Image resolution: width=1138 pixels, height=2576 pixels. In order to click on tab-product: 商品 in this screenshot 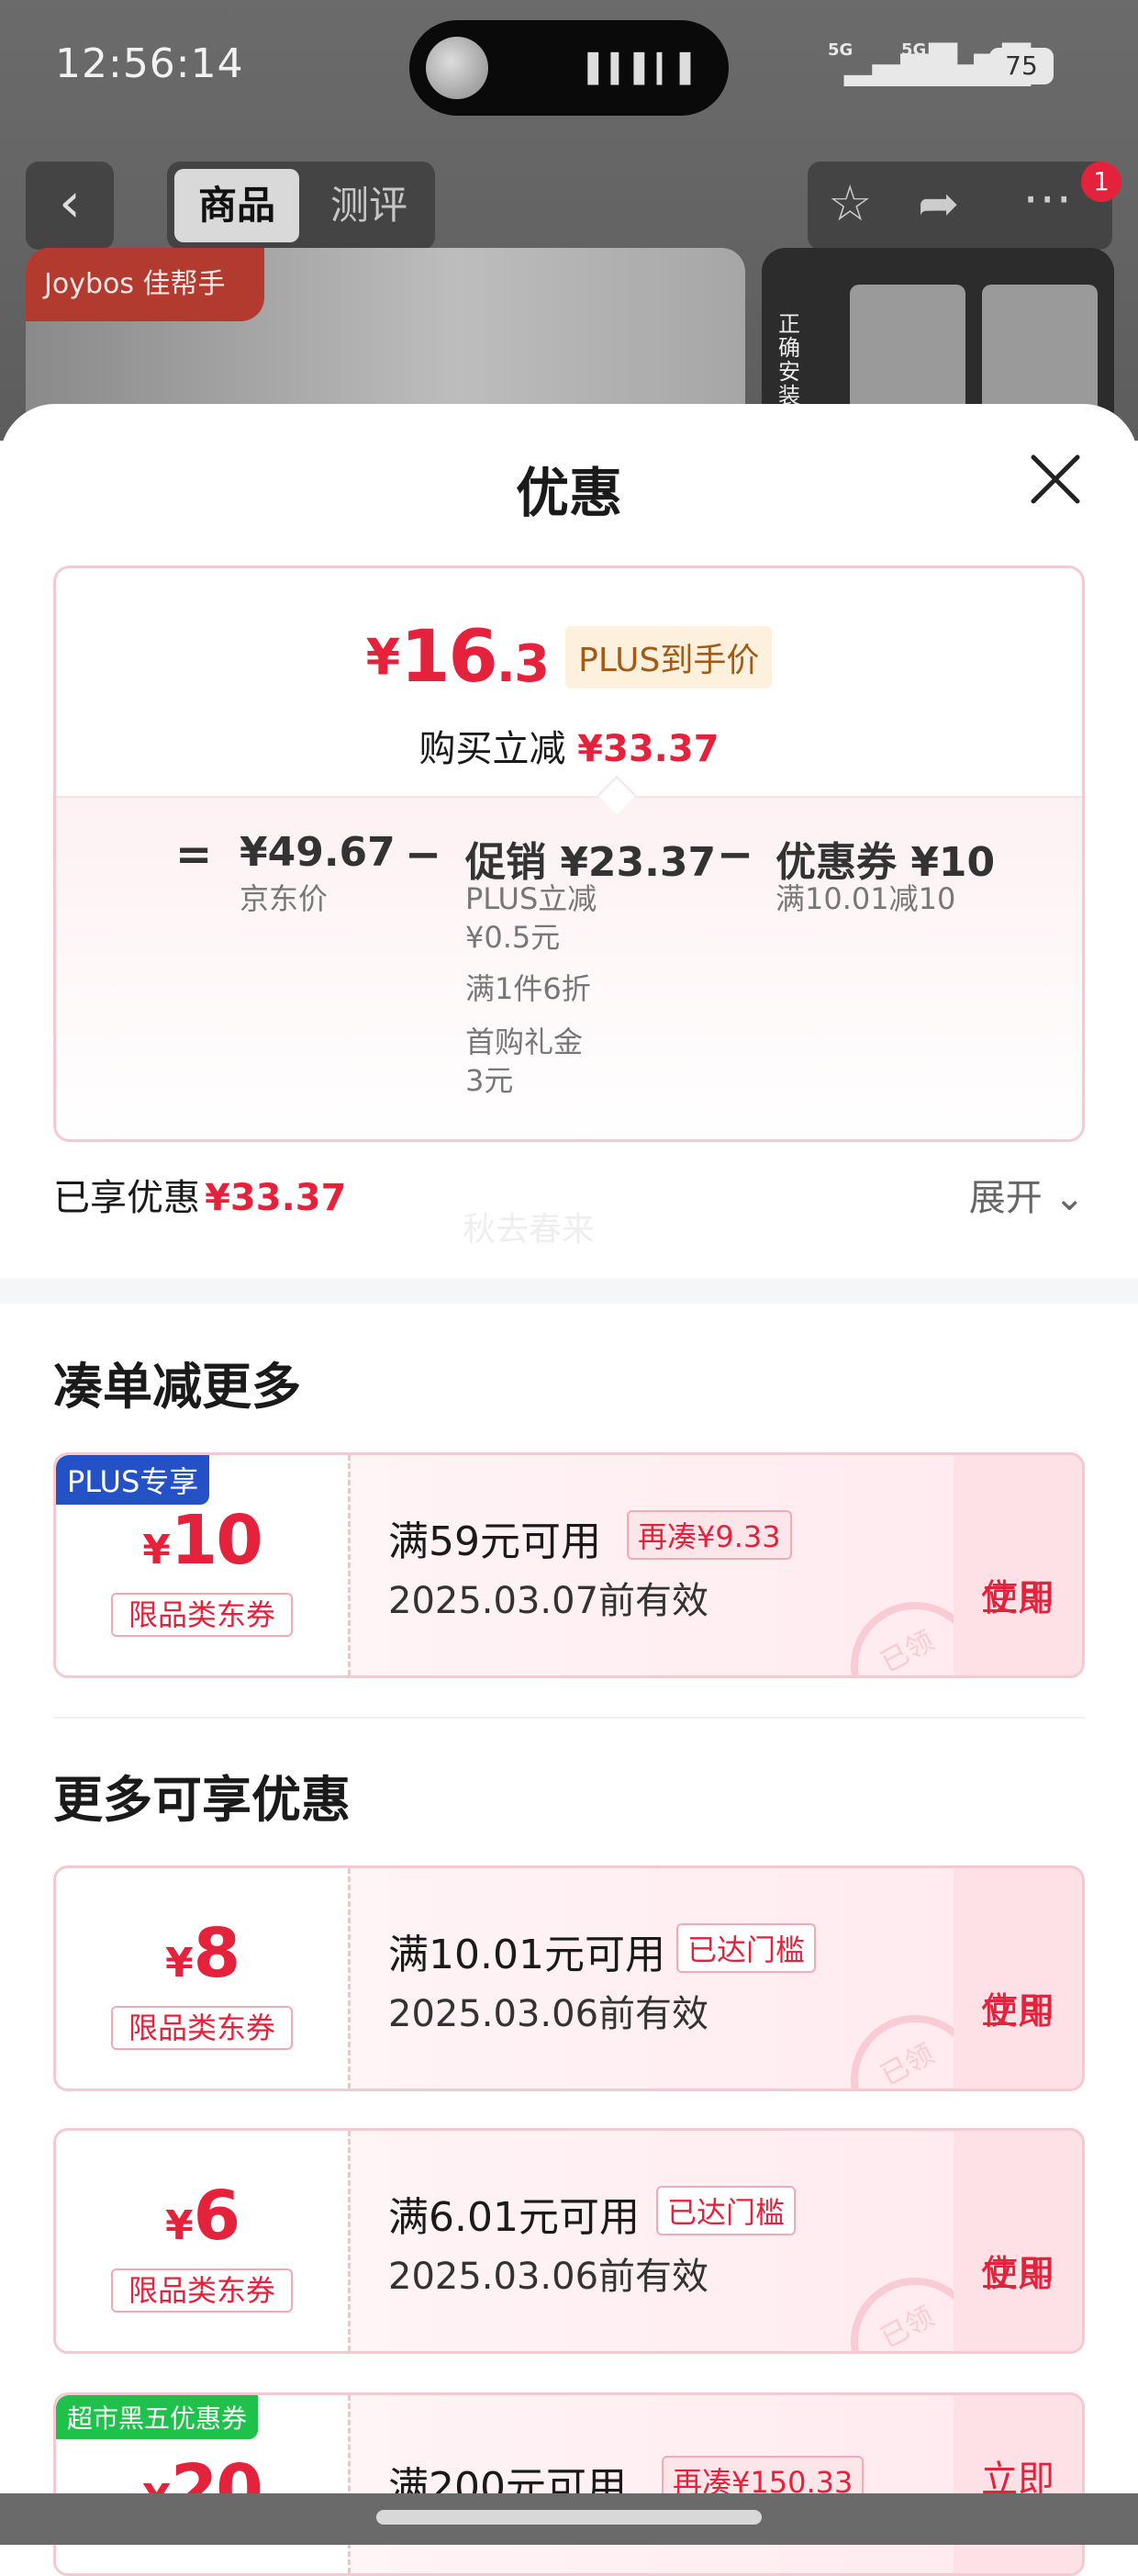, I will do `click(236, 205)`.